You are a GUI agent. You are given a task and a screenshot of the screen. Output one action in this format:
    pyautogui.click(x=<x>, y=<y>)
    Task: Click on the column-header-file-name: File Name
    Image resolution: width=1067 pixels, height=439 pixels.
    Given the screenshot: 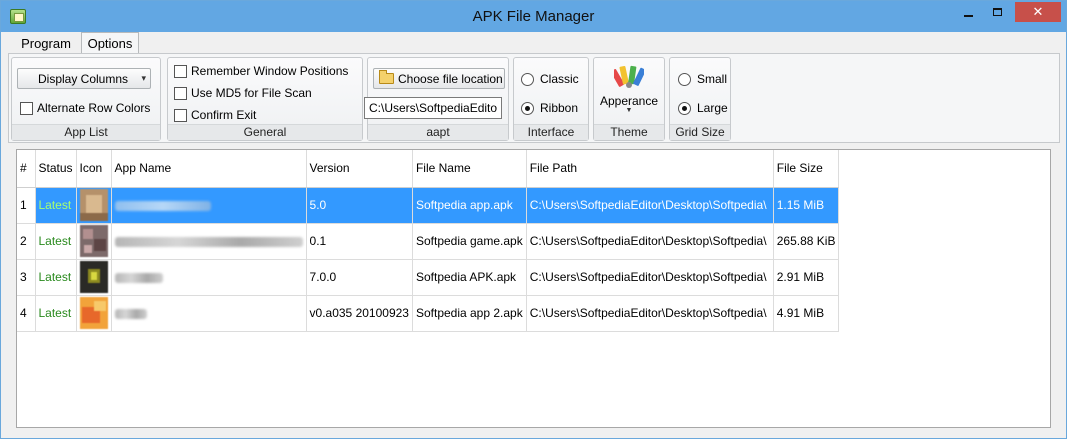 What is the action you would take?
    pyautogui.click(x=469, y=169)
    